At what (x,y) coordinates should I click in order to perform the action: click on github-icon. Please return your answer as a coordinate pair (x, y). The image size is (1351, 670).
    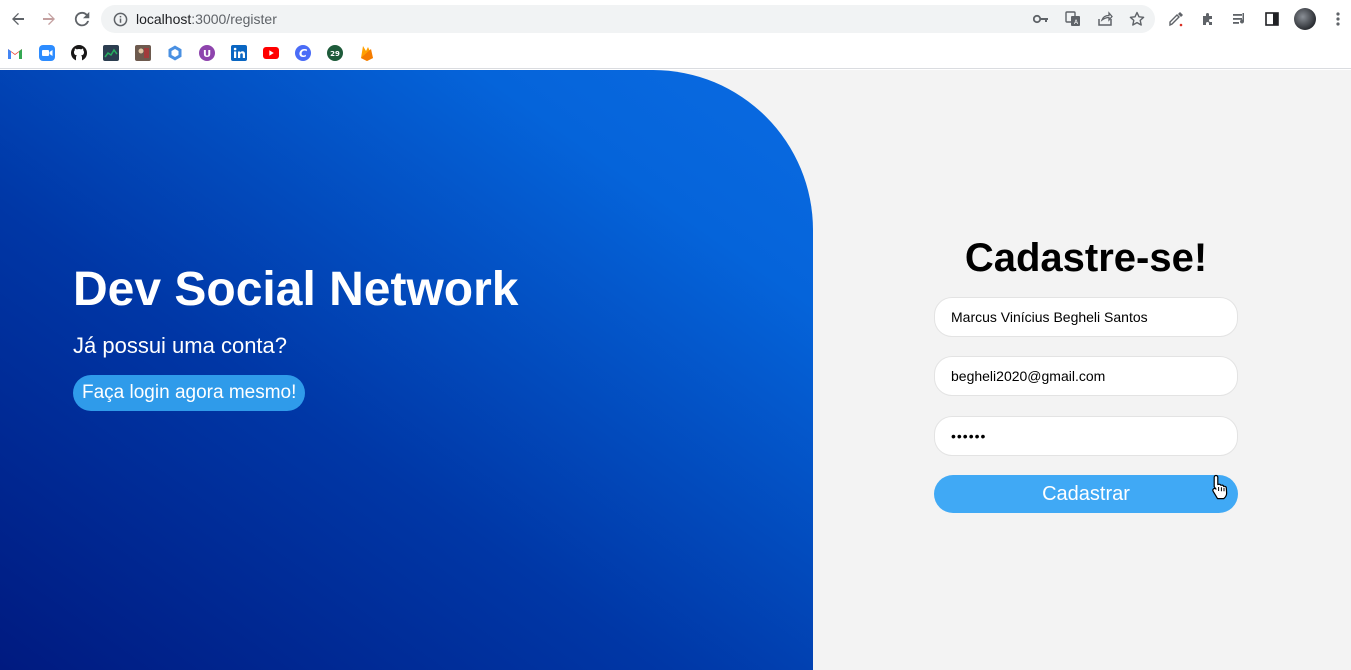
    Looking at the image, I should click on (79, 53).